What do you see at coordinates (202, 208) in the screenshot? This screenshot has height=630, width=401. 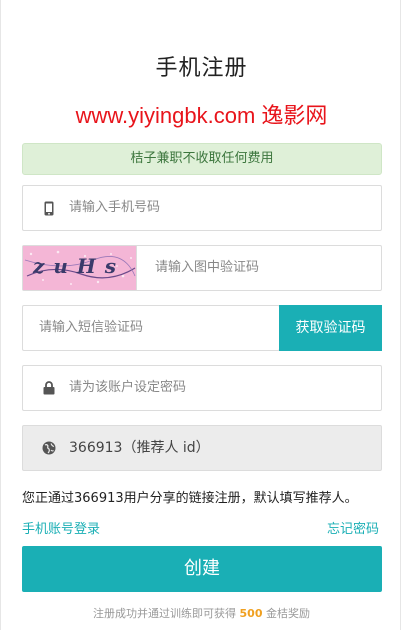 I see `phone-field: 请输入手机号码` at bounding box center [202, 208].